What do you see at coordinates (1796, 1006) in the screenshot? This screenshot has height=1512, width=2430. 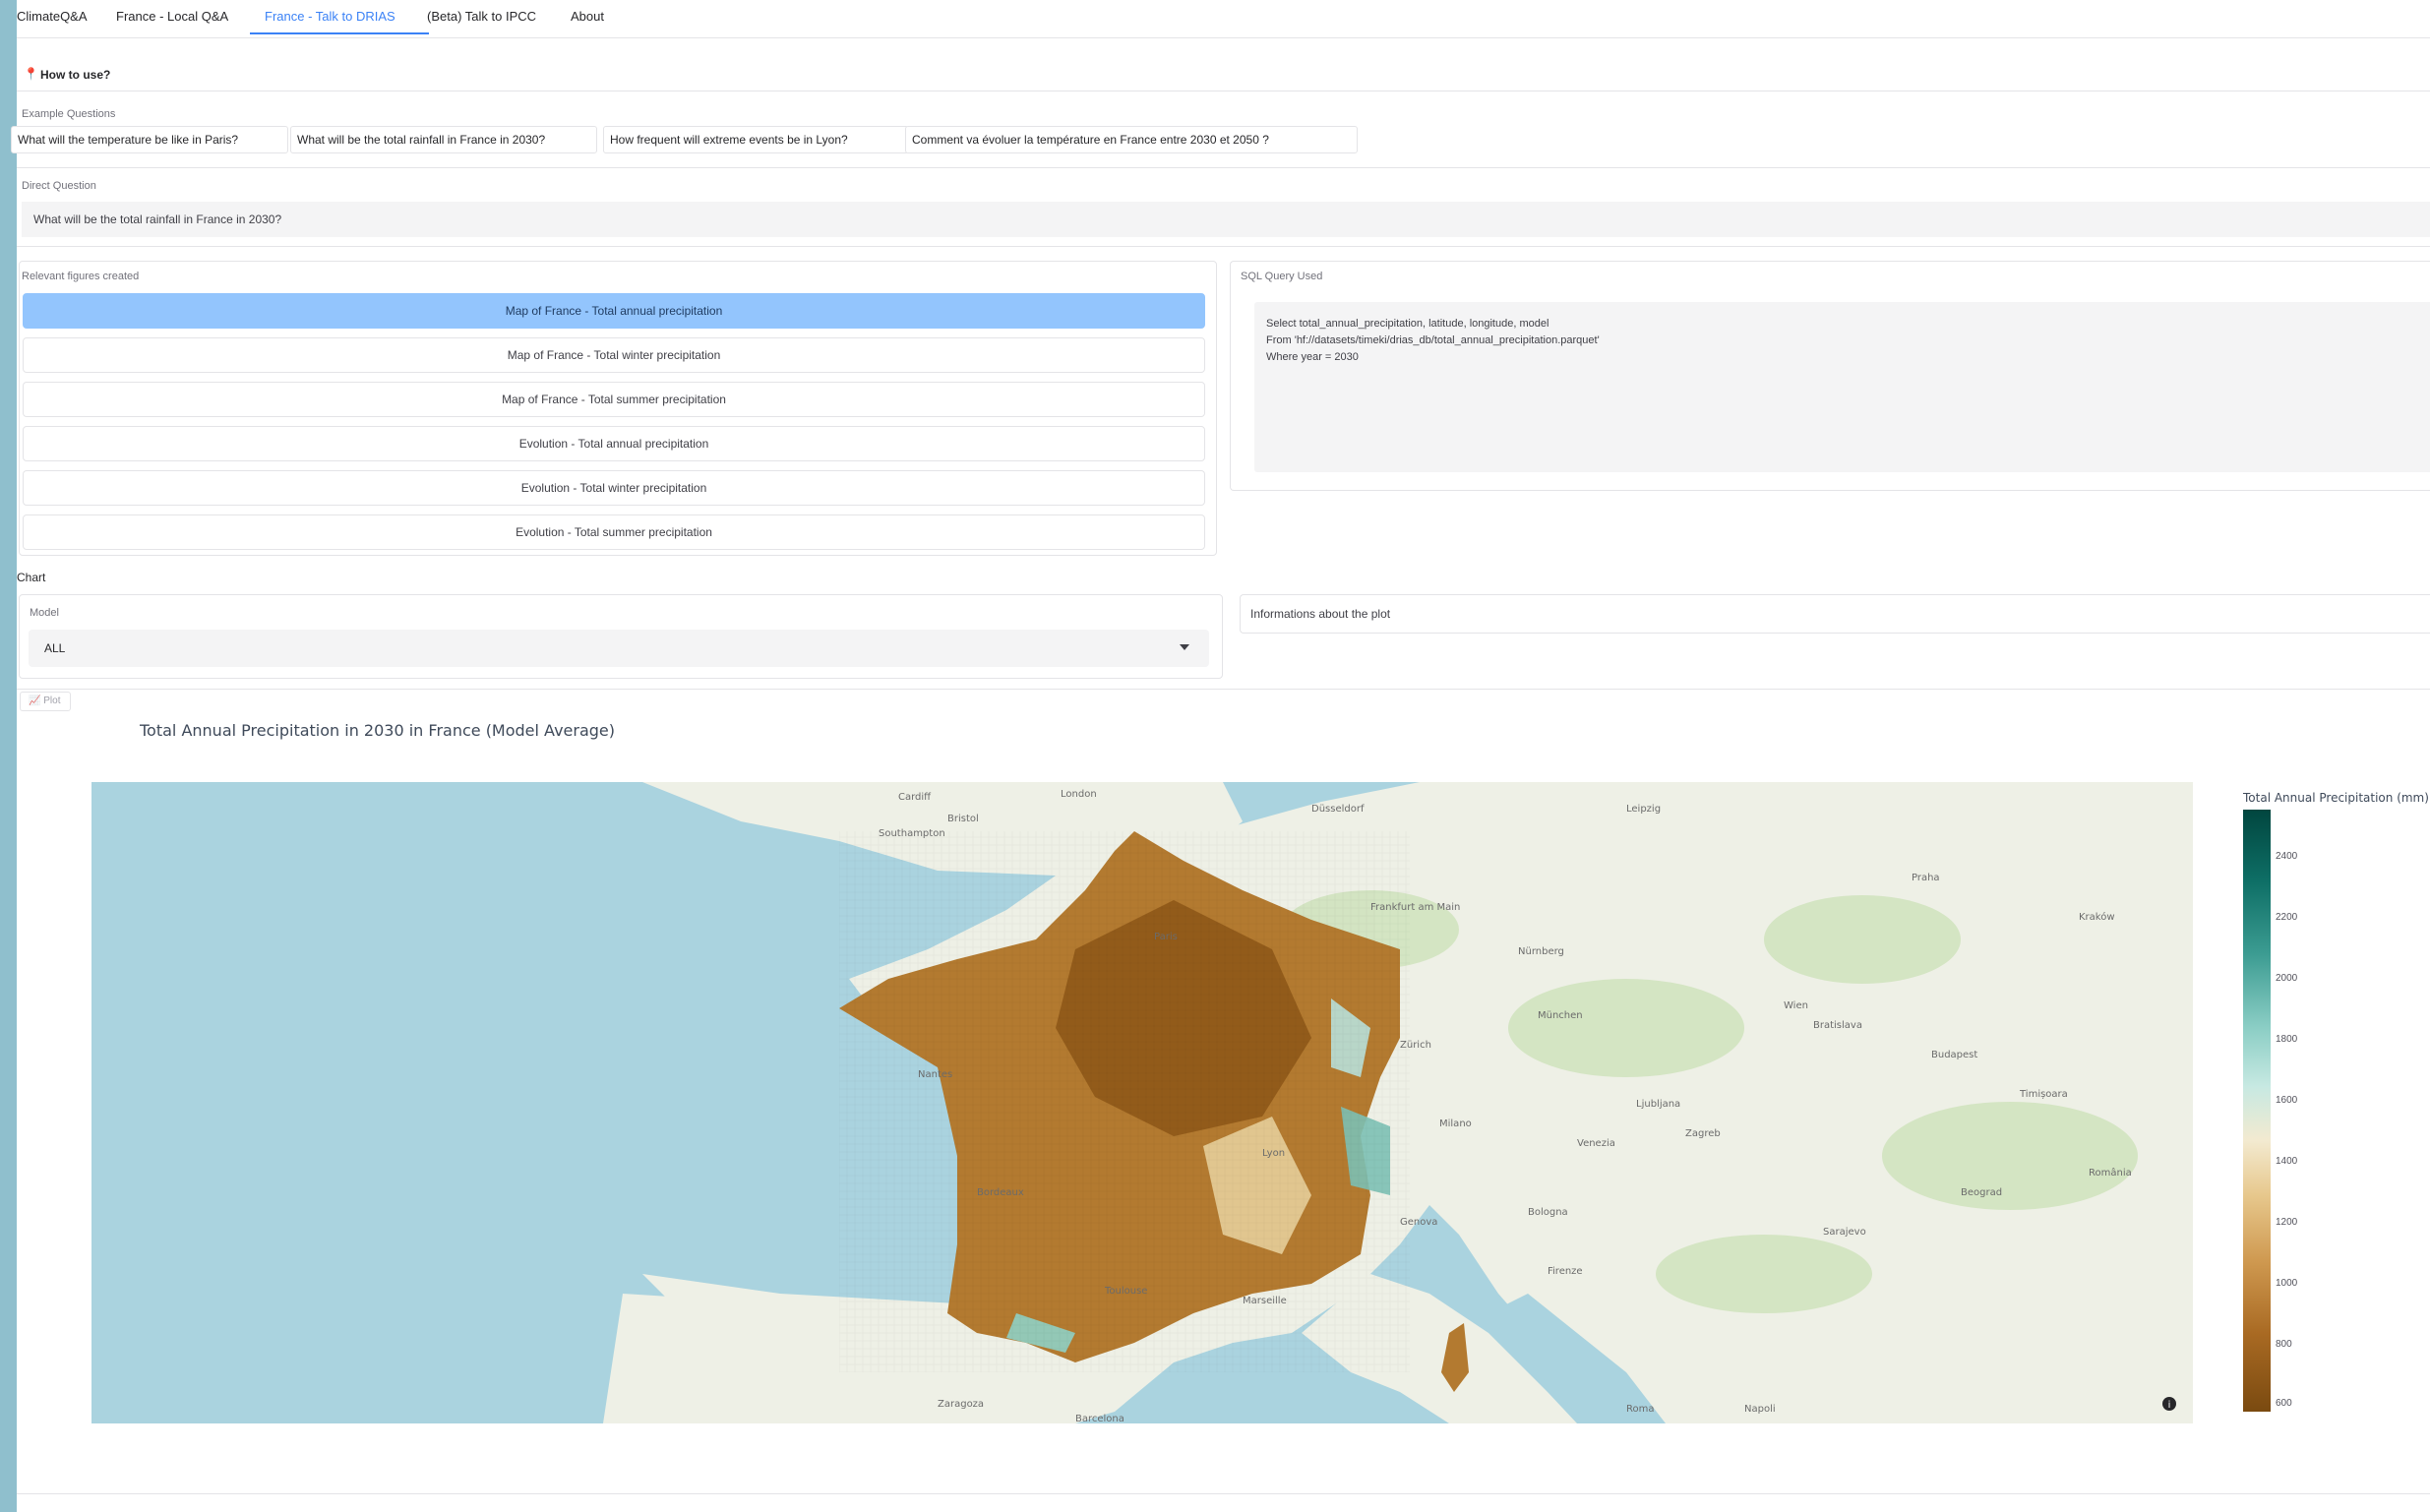 I see `map-place-label: Wien` at bounding box center [1796, 1006].